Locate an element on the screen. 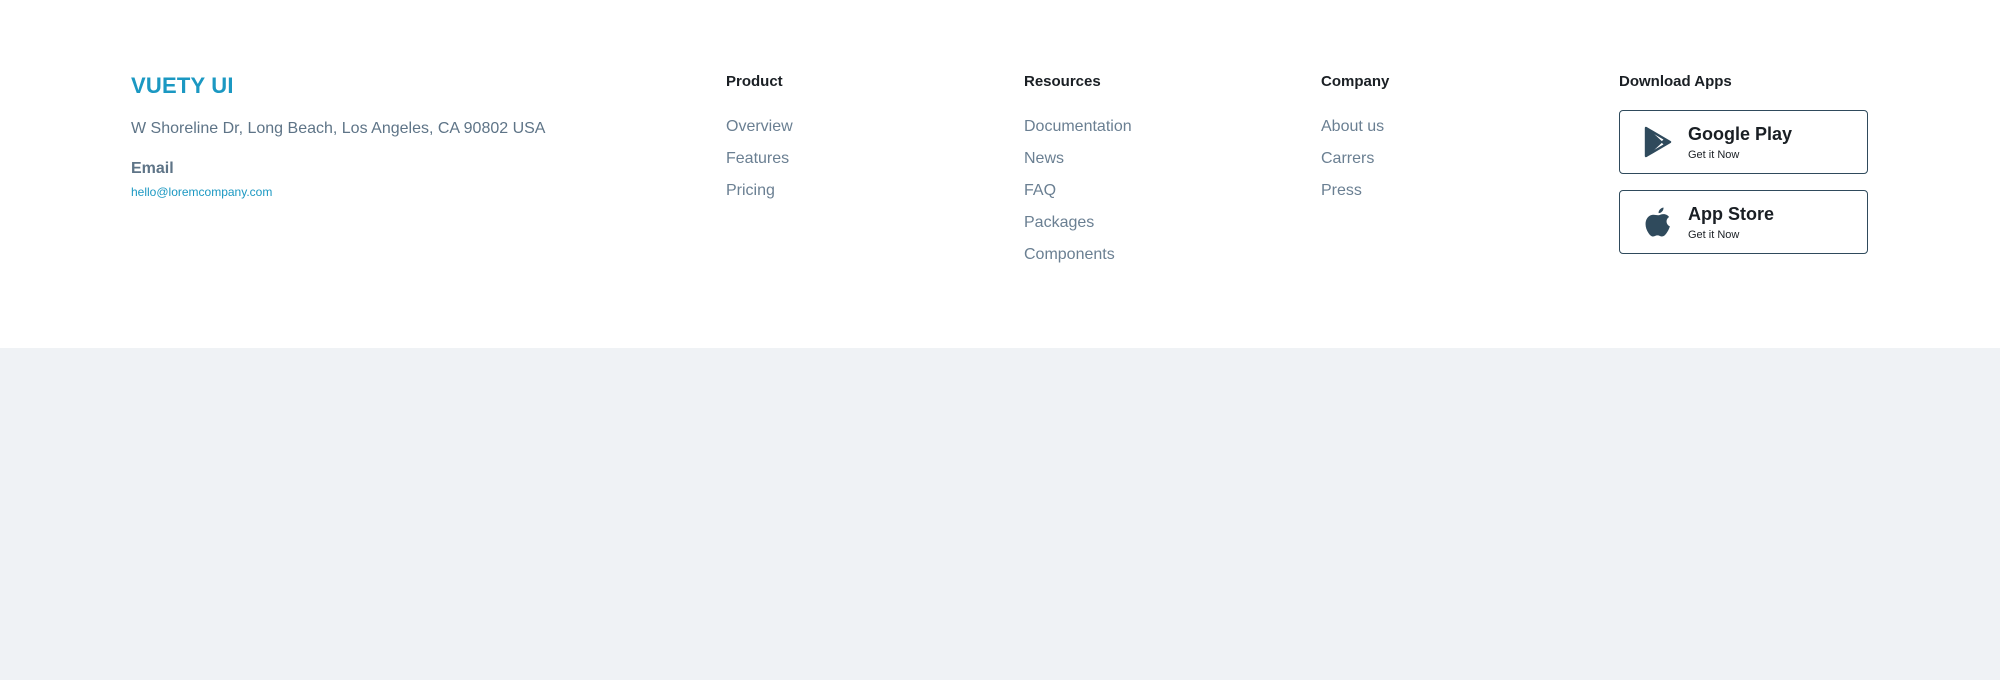 Image resolution: width=2000 pixels, height=680 pixels. product-column: Product Overview Features Pricing is located at coordinates (759, 142).